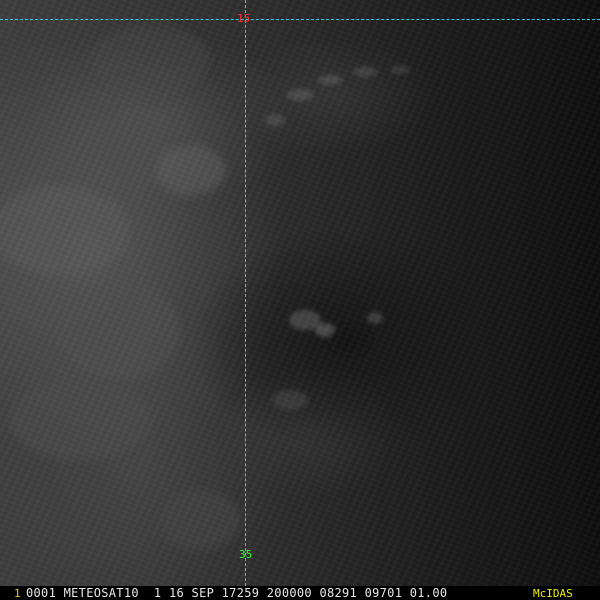  What do you see at coordinates (337, 96) in the screenshot?
I see `cloud-arc-north` at bounding box center [337, 96].